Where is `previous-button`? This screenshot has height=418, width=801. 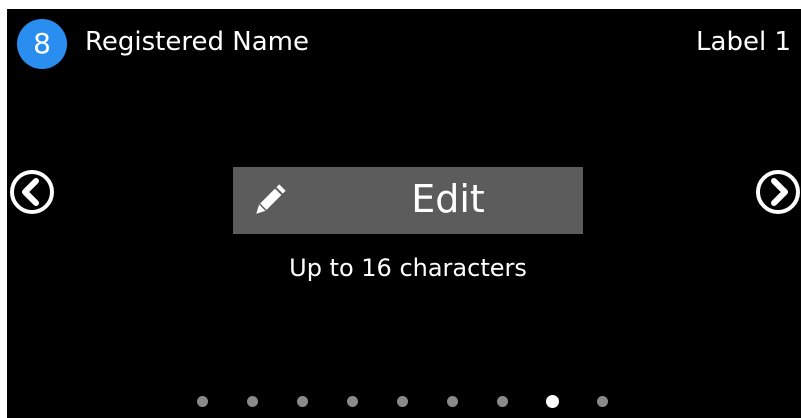
previous-button is located at coordinates (32, 192).